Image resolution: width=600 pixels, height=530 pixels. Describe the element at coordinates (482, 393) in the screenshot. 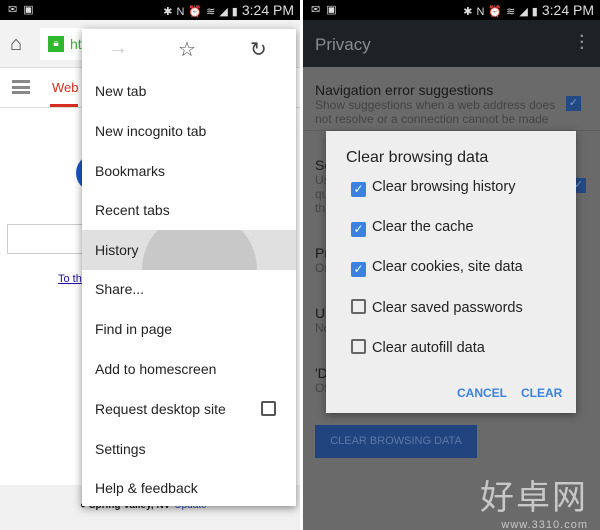

I see `cancel-button: CANCEL` at that location.